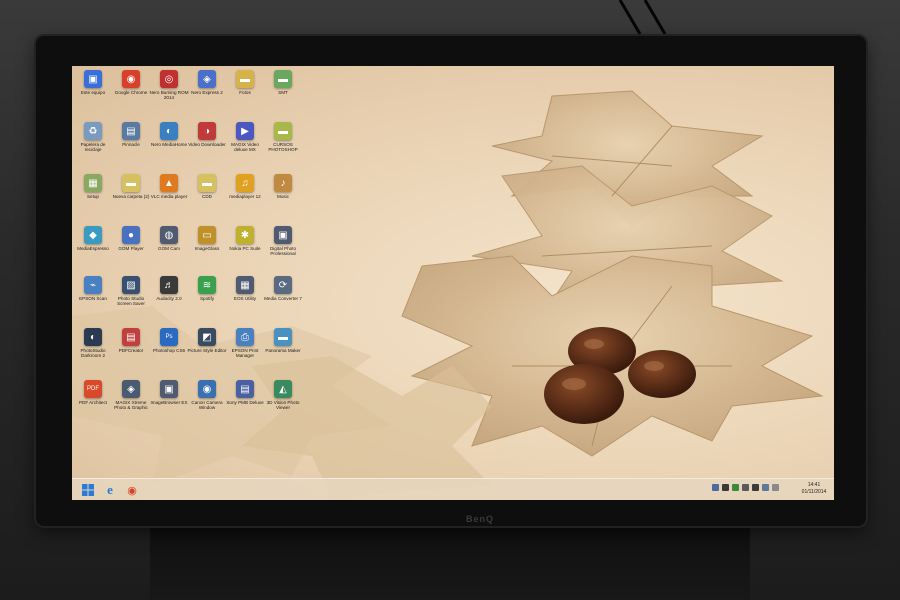 The height and width of the screenshot is (600, 900). I want to click on desktop-icon: ▣ Este equipo, so click(93, 82).